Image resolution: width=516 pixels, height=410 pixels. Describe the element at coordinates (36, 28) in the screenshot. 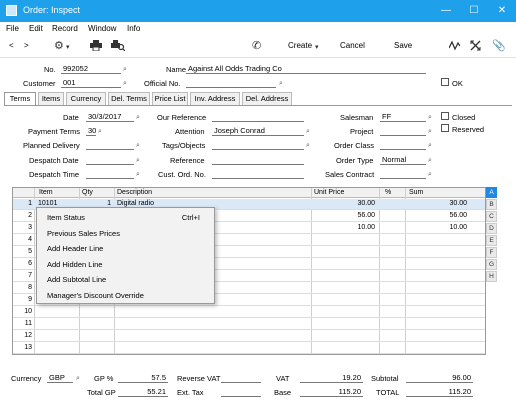

I see `menu-edit: Edit` at that location.